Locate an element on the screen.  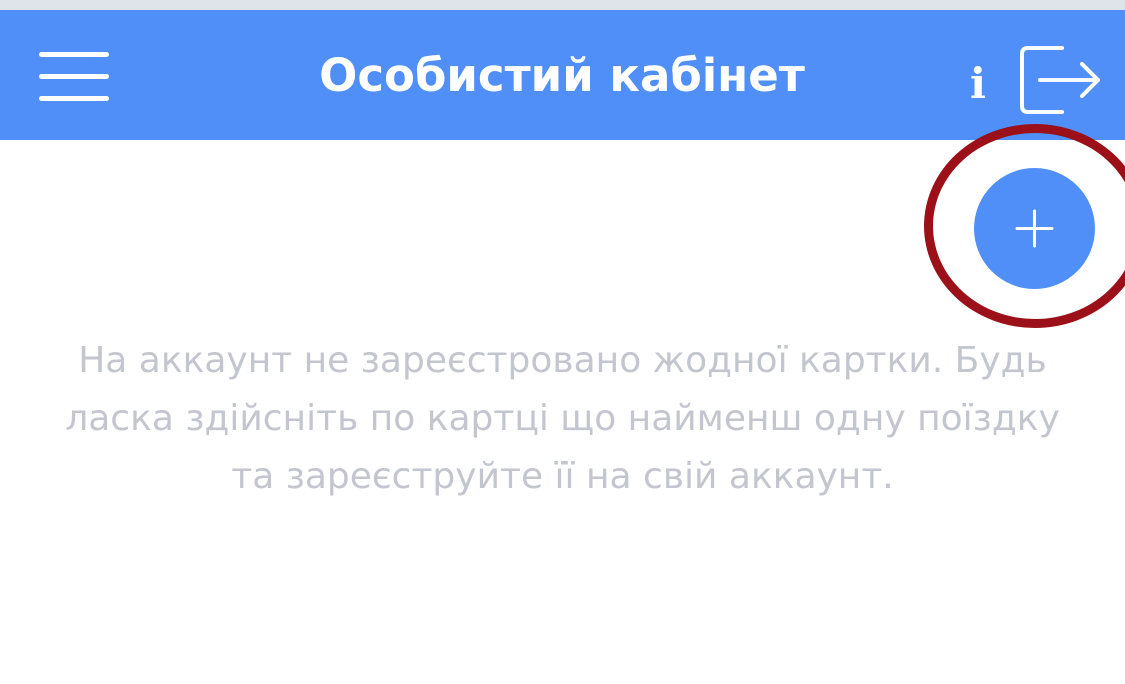
status-strip is located at coordinates (562, 5).